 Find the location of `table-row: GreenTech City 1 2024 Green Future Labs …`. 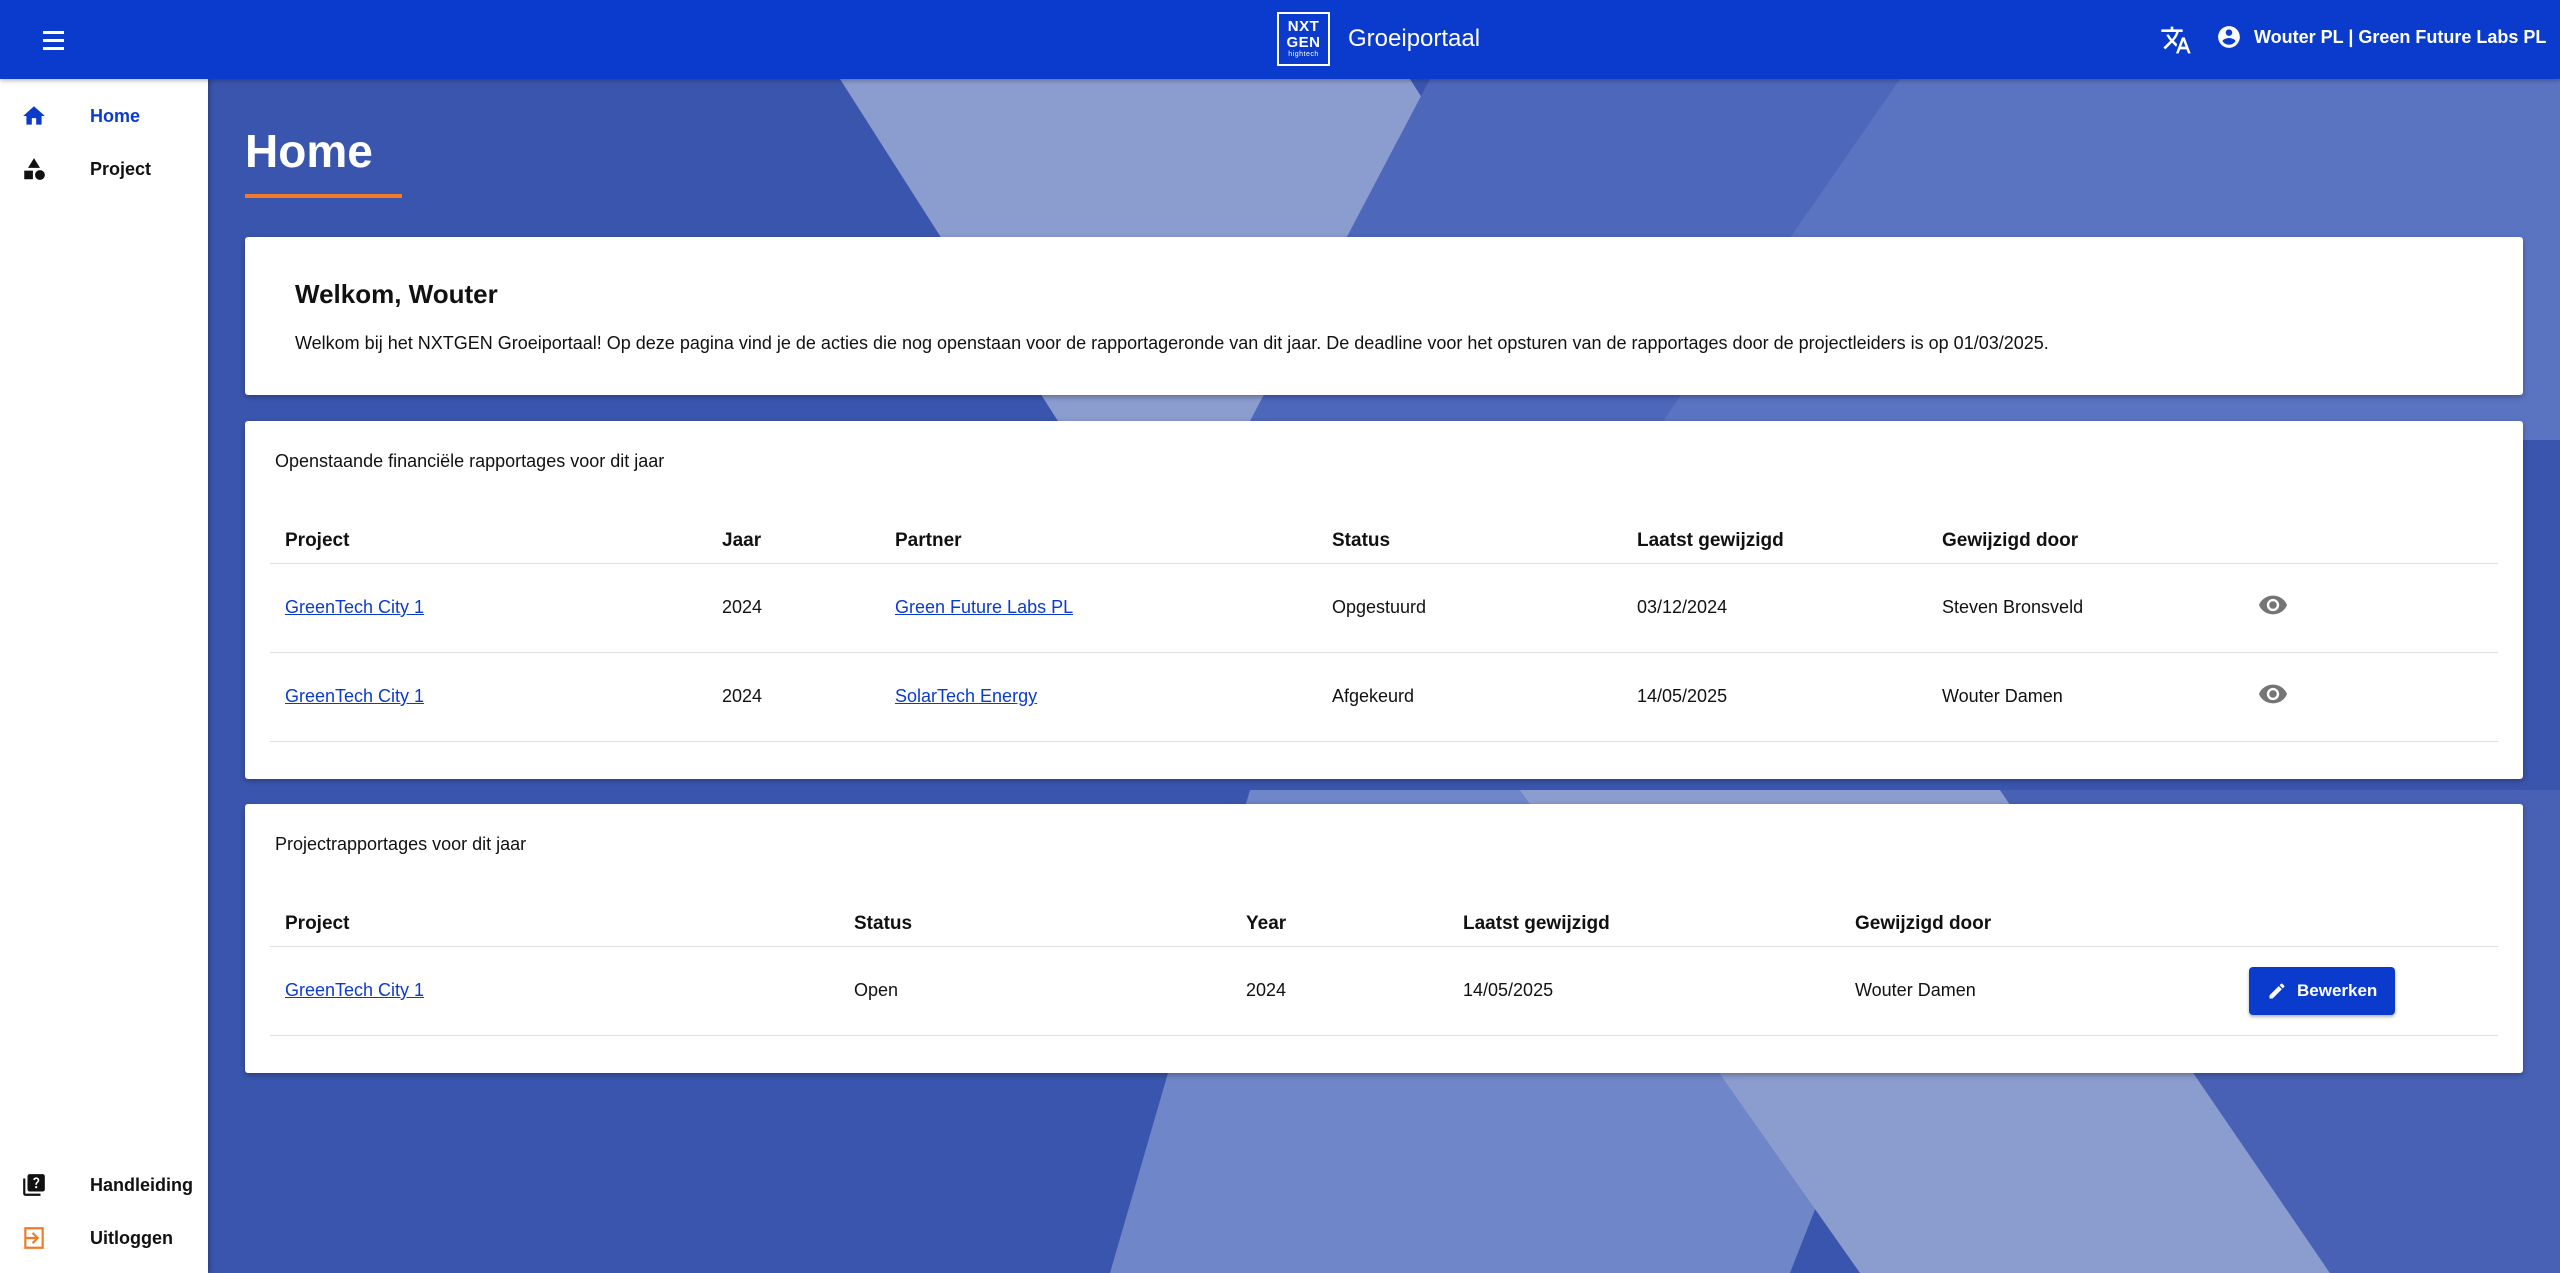

table-row: GreenTech City 1 2024 Green Future Labs … is located at coordinates (1384, 608).